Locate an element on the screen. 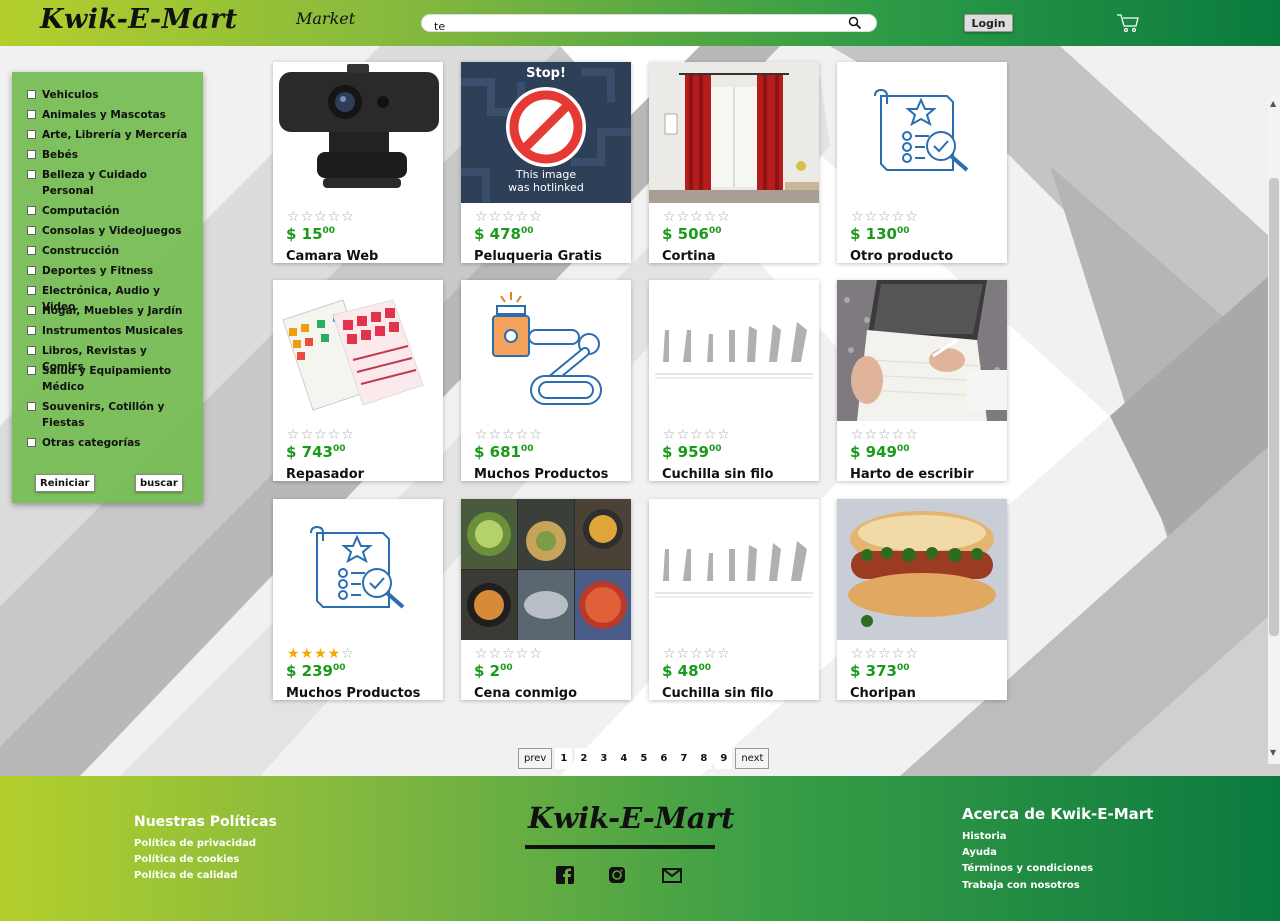 The image size is (1280, 921). page-button: 1 is located at coordinates (564, 758).